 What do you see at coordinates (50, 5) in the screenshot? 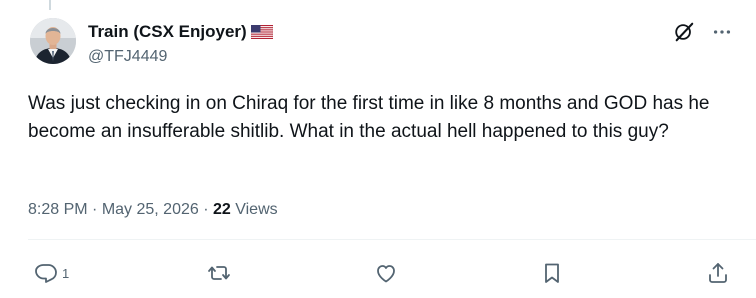
I see `thread-connector-line` at bounding box center [50, 5].